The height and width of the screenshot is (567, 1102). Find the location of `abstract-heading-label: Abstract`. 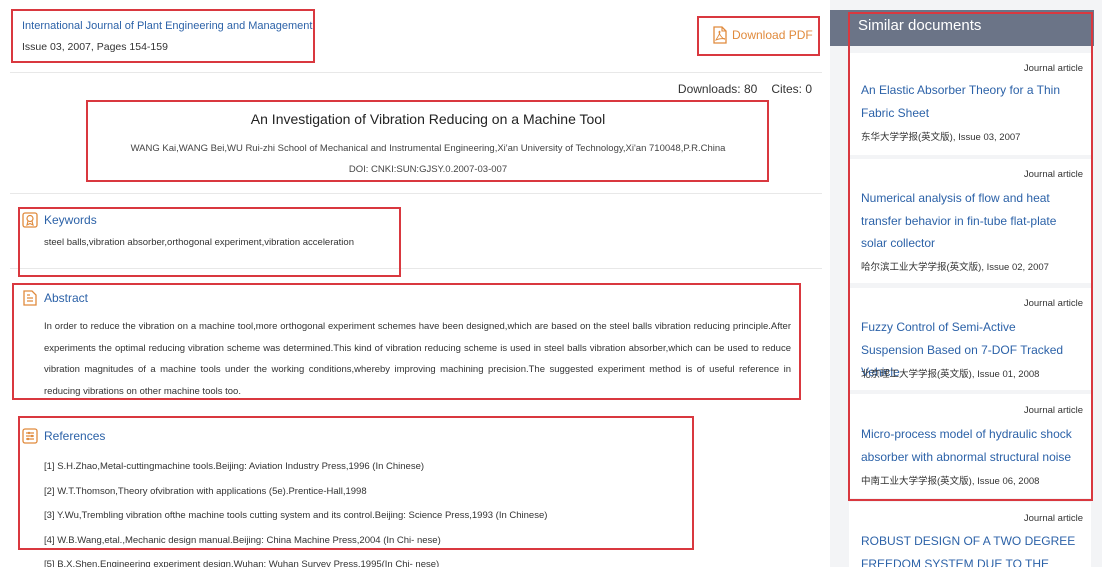

abstract-heading-label: Abstract is located at coordinates (66, 298).